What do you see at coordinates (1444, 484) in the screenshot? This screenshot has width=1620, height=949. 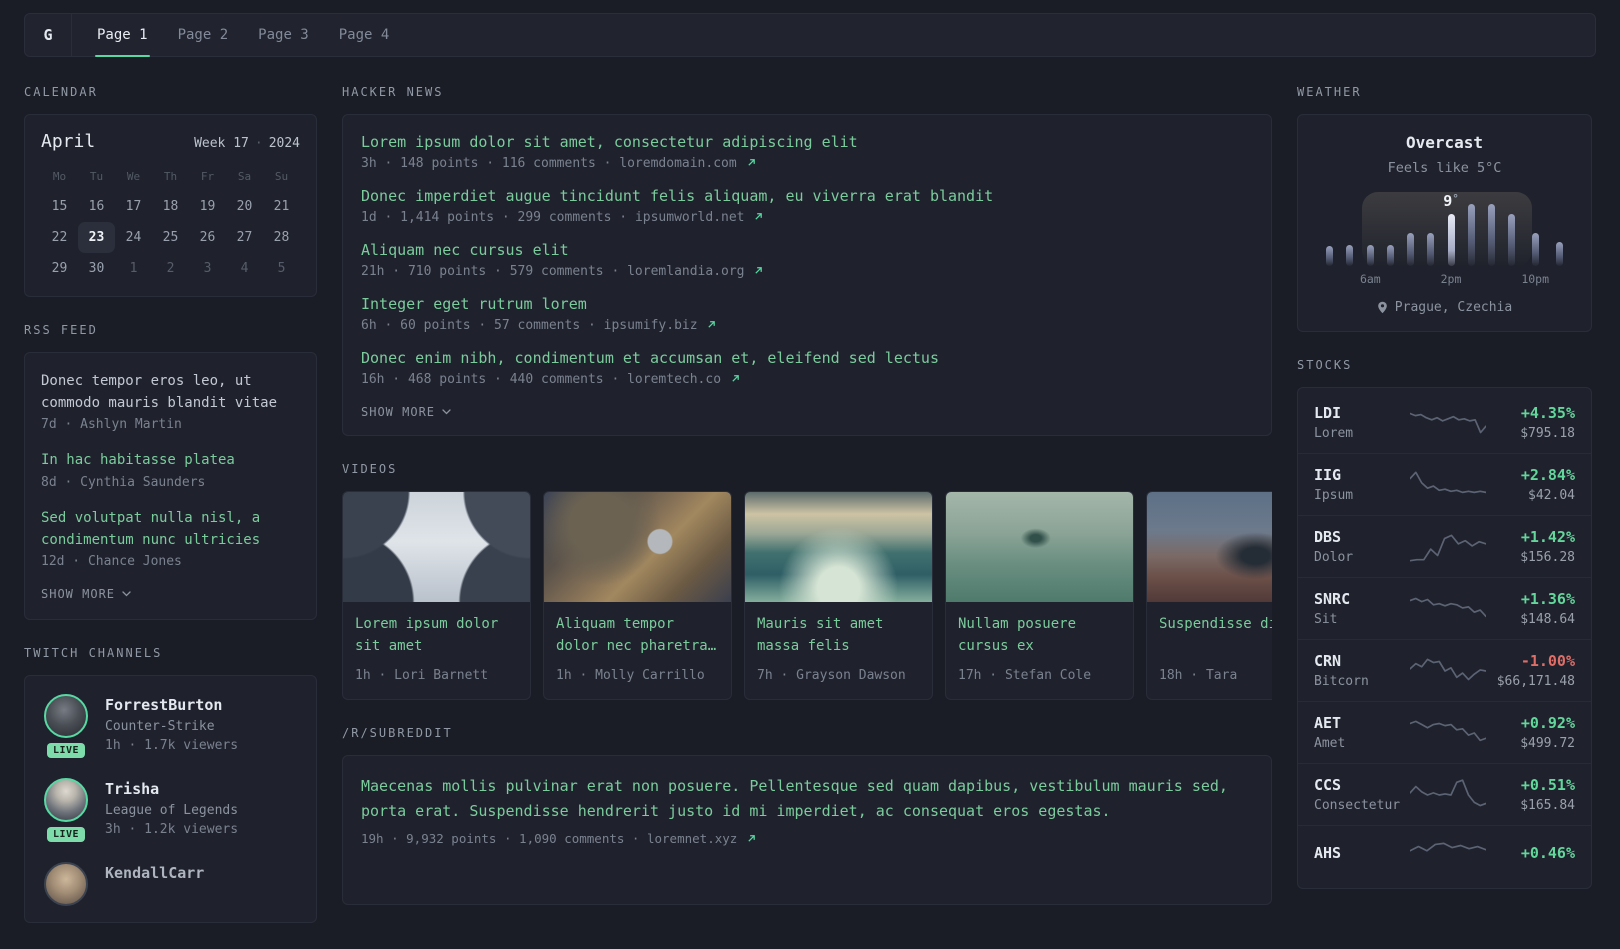 I see `stock-row: IIG Ipsum +2.84% $42.04` at bounding box center [1444, 484].